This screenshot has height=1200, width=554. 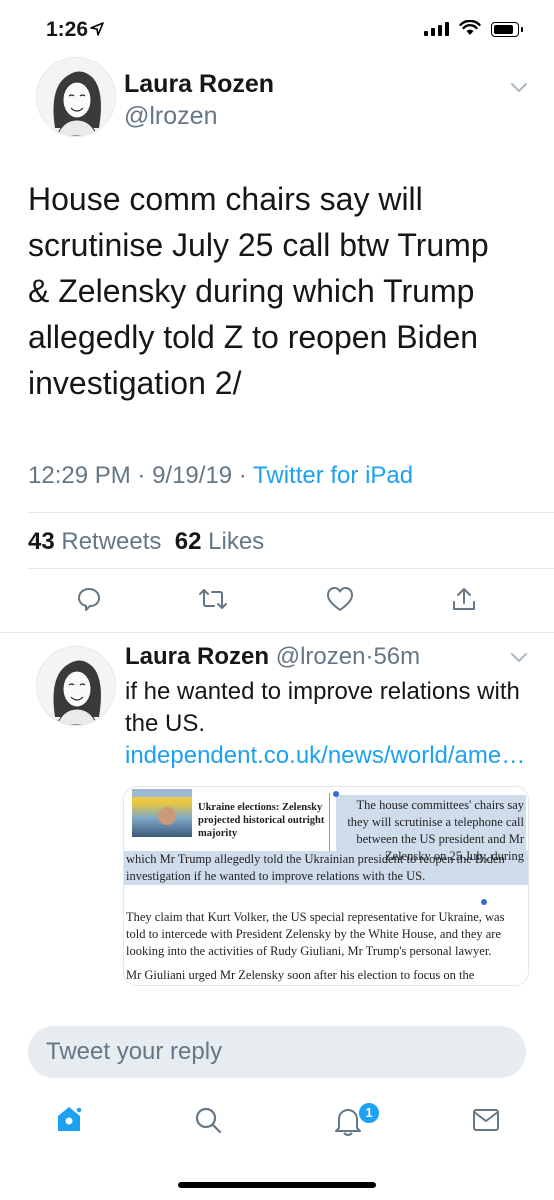 I want to click on reply-compose-field: Tweet your reply, so click(x=277, y=1052).